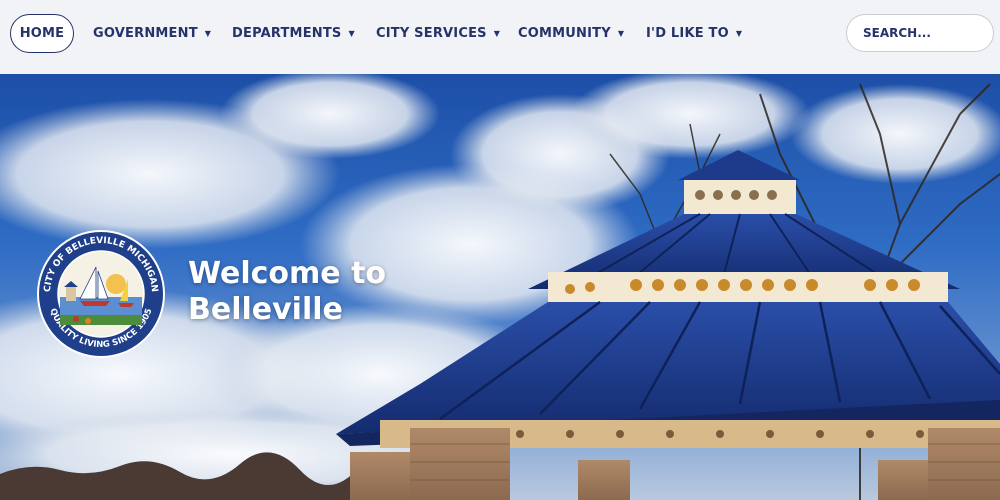 This screenshot has width=1000, height=500. Describe the element at coordinates (145, 33) in the screenshot. I see `nav-government-label: GOVERNMENT` at that location.